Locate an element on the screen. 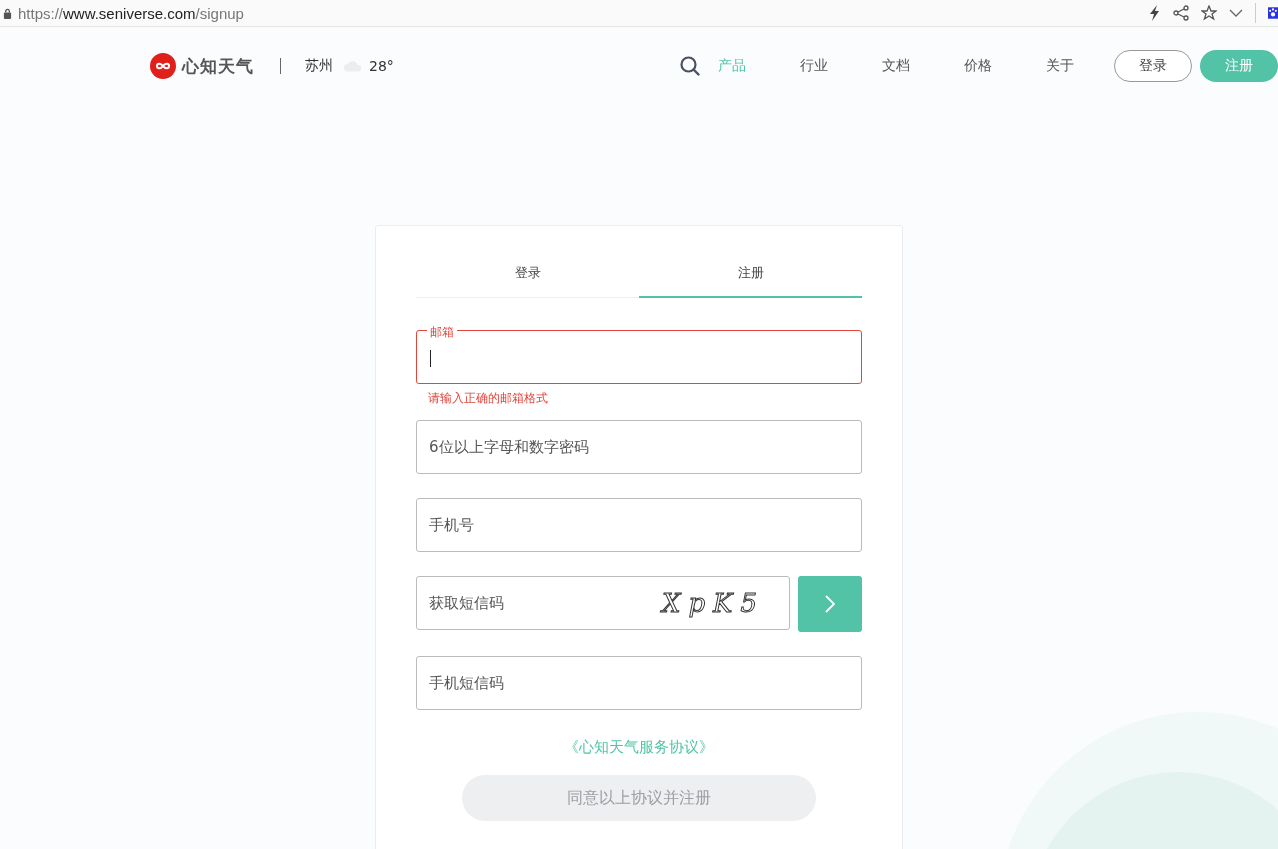 This screenshot has height=849, width=1278. brand-name: 心知天气 is located at coordinates (218, 66).